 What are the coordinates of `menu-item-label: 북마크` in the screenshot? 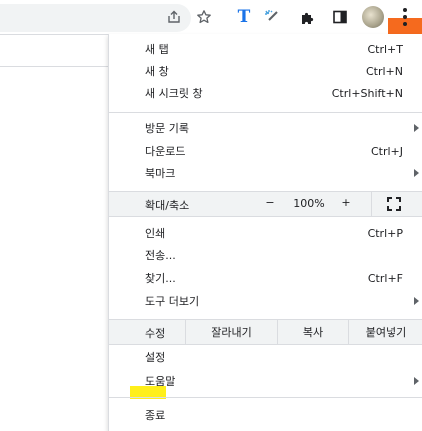 It's located at (160, 173).